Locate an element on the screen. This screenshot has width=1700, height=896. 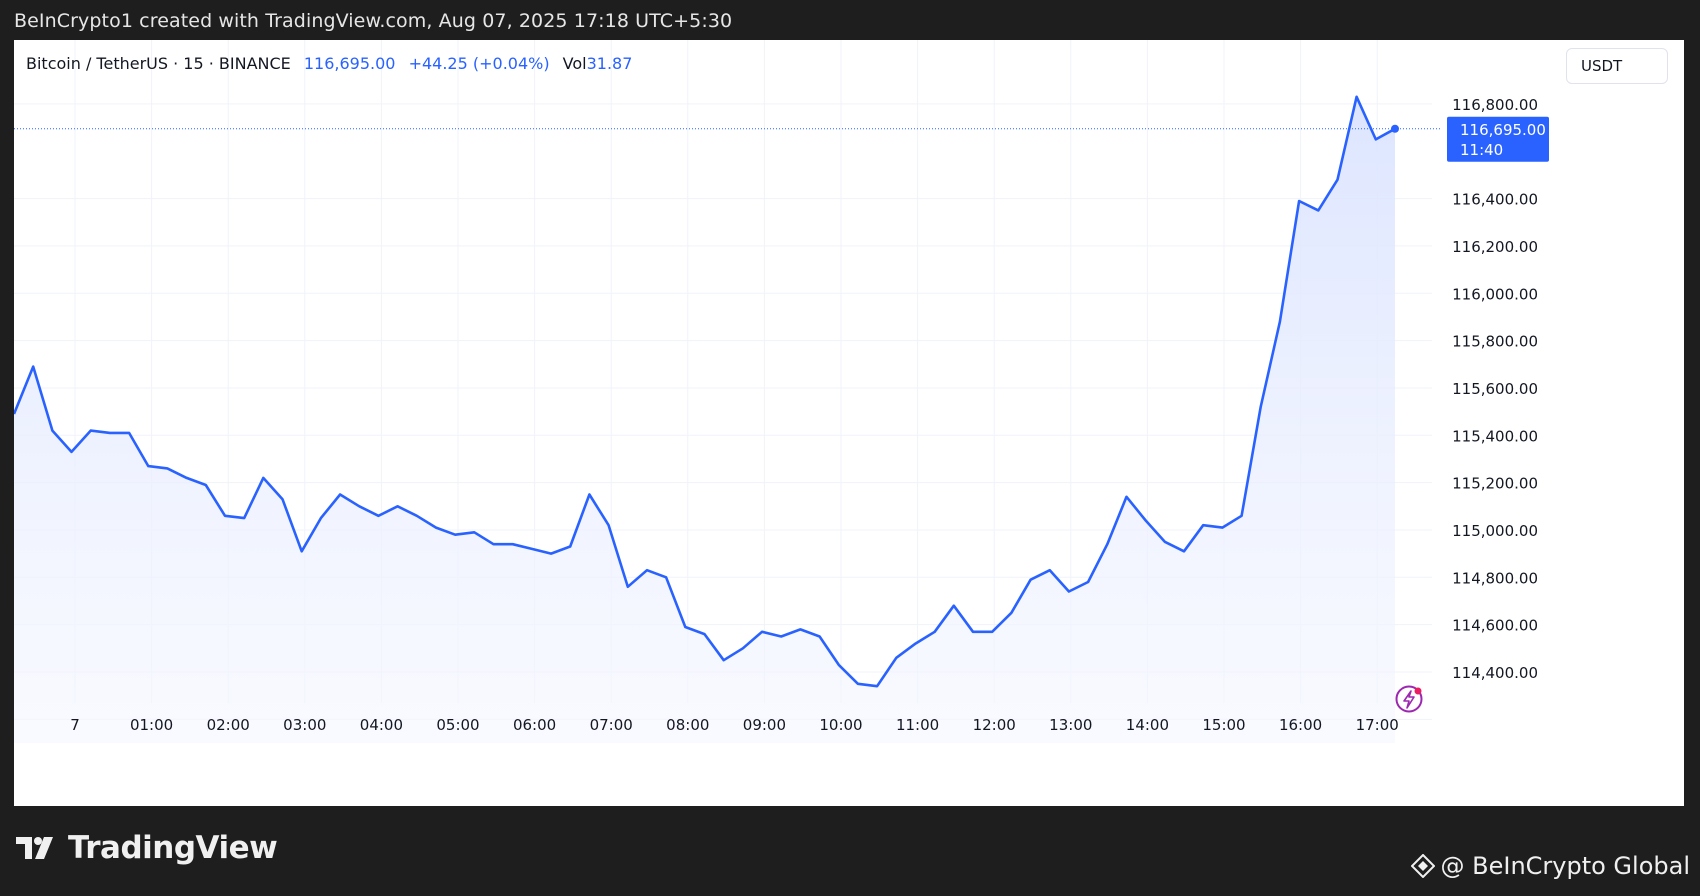
y-tick-label: 116,200.00 is located at coordinates (1495, 247).